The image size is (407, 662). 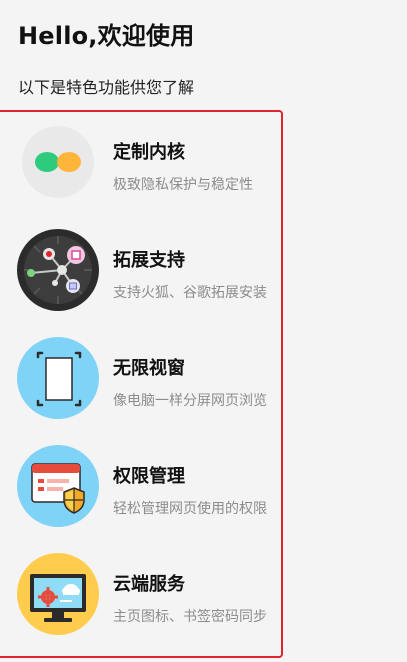 What do you see at coordinates (106, 87) in the screenshot?
I see `page-subtitle: 以下是特色功能供您了解` at bounding box center [106, 87].